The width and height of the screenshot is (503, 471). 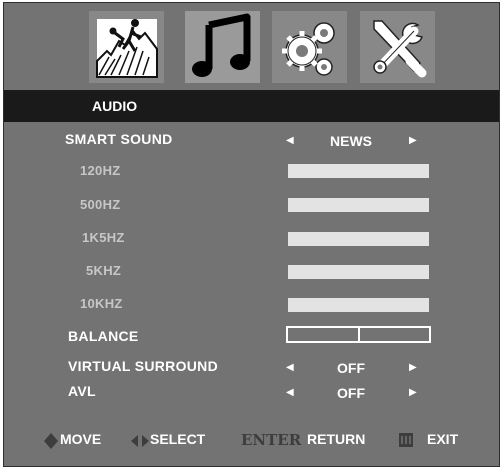 I want to click on return-hint: RETURN, so click(x=336, y=439).